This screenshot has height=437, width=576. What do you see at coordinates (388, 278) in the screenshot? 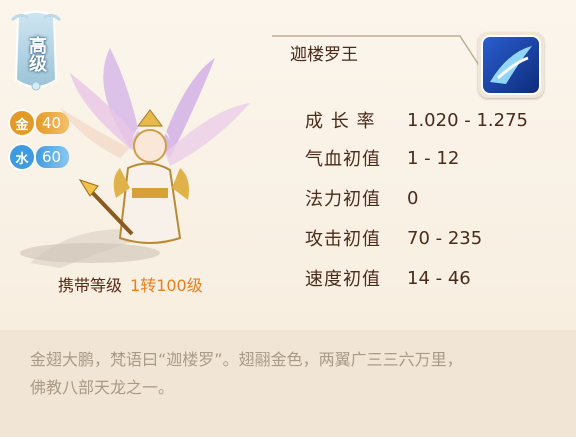
I see `stat-row-speed: 速度初值 14 - 46` at bounding box center [388, 278].